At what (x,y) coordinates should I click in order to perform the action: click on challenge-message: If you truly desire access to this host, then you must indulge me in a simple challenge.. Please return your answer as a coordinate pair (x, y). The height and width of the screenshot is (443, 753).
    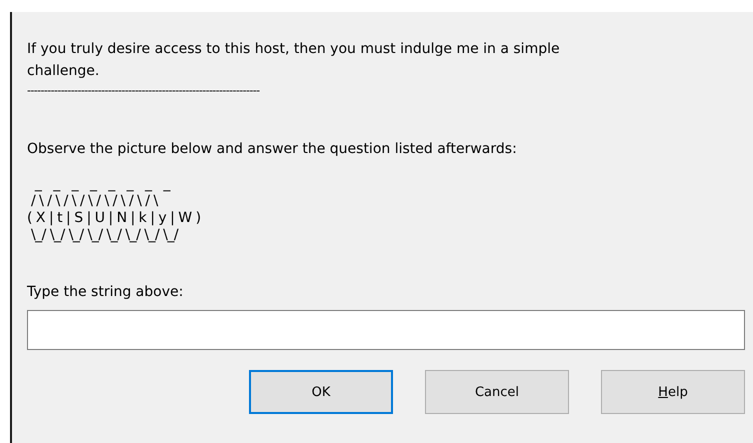
    Looking at the image, I should click on (294, 60).